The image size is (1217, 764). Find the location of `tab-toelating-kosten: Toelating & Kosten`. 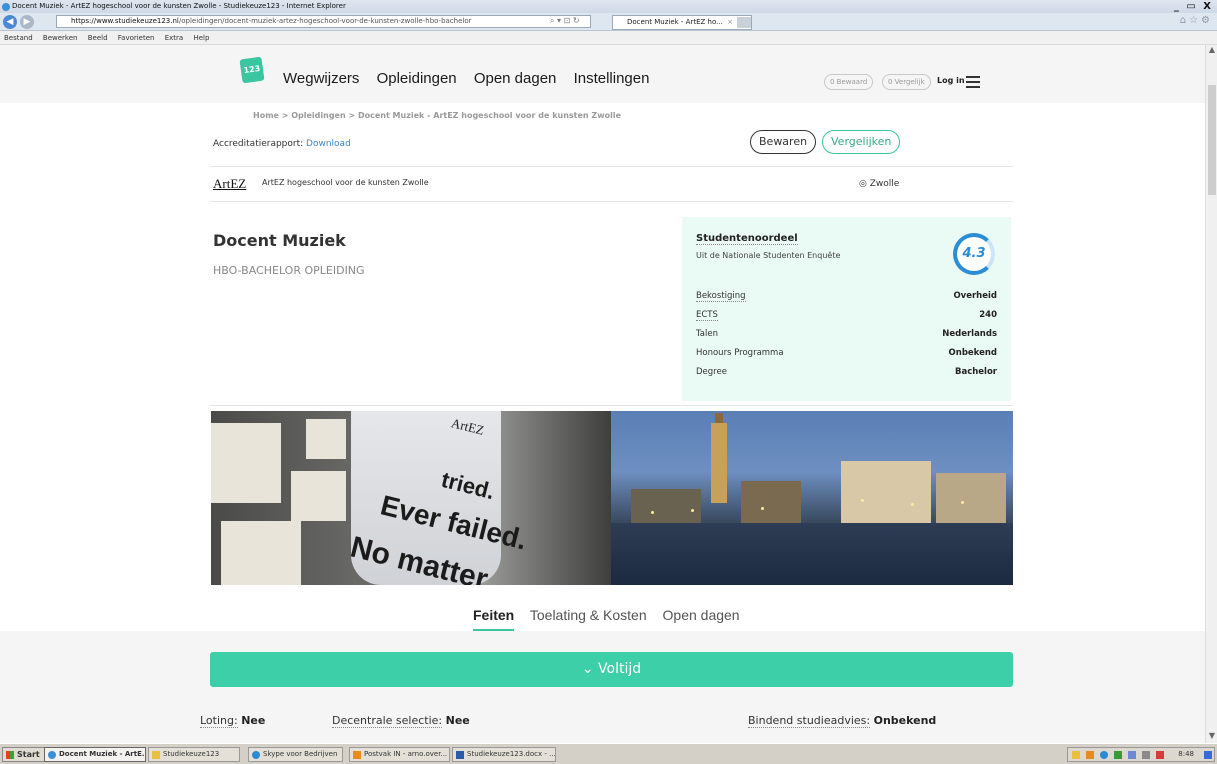

tab-toelating-kosten: Toelating & Kosten is located at coordinates (588, 615).